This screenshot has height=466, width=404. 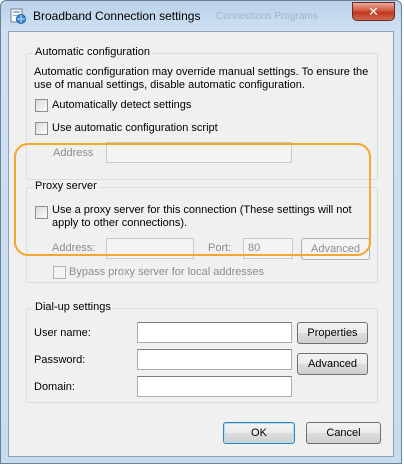 I want to click on dialup-advanced-button: Advanced, so click(x=332, y=364).